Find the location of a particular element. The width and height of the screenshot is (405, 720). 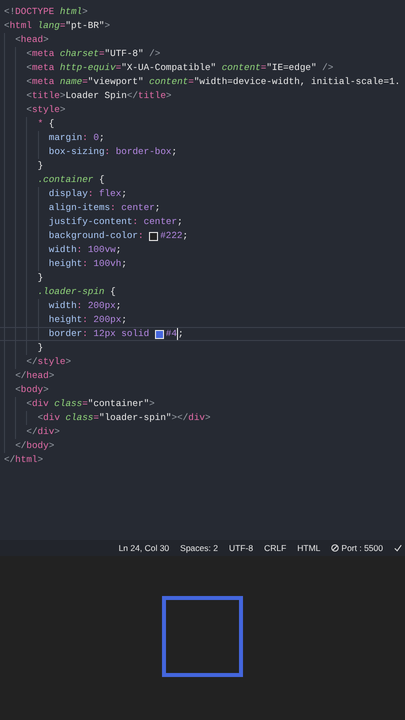

code-token: height is located at coordinates (65, 320).